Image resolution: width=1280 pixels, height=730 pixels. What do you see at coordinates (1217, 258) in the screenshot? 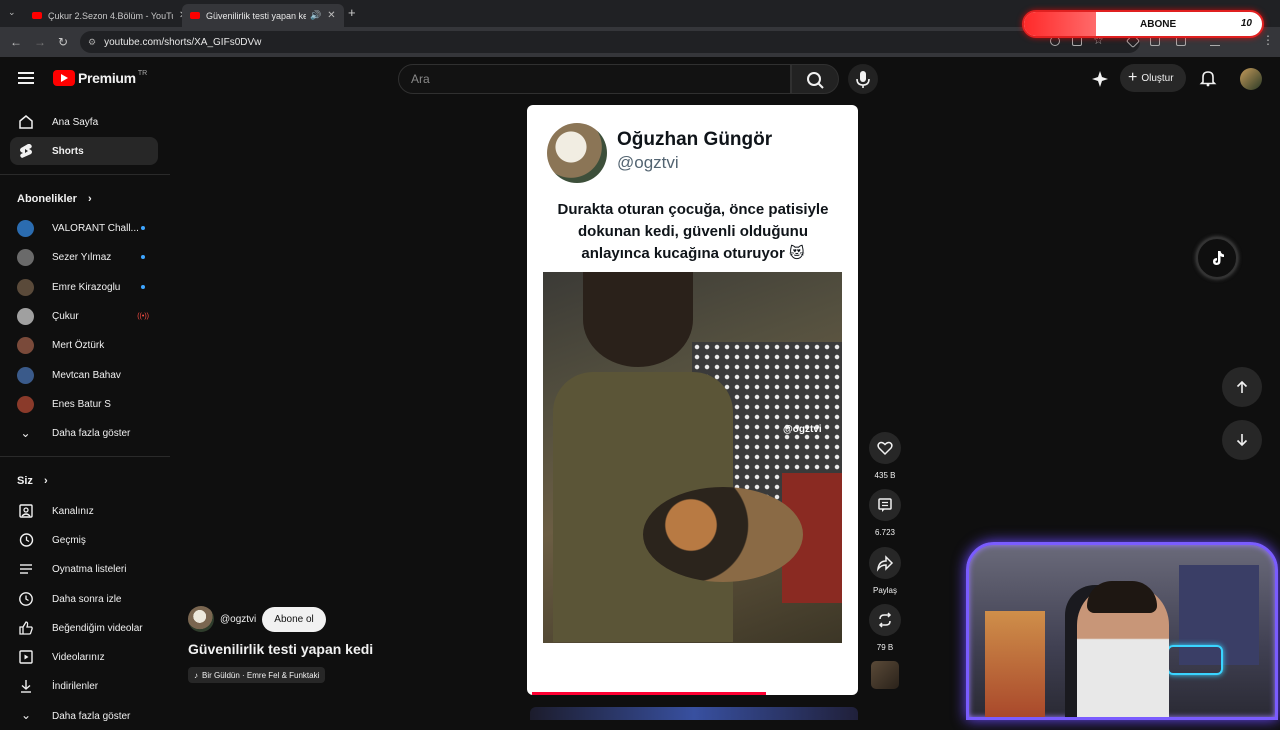
I see `tiktok-logo-icon` at bounding box center [1217, 258].